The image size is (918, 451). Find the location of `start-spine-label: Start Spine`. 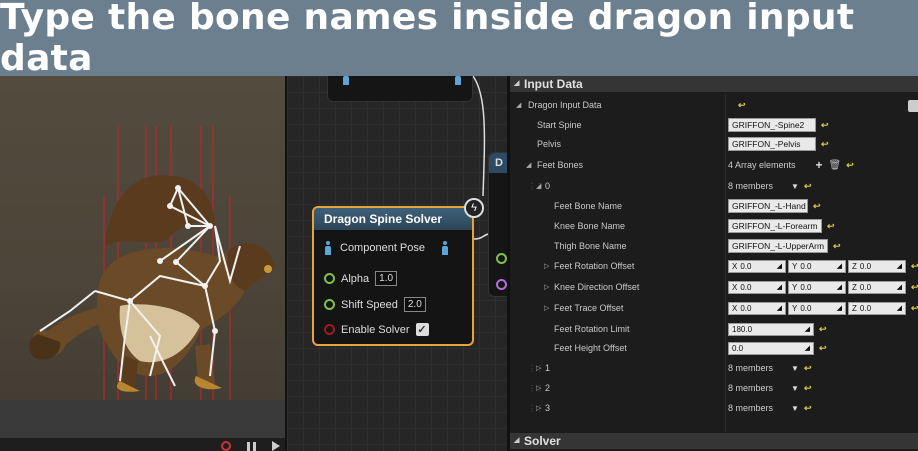

start-spine-label: Start Spine is located at coordinates (559, 125).